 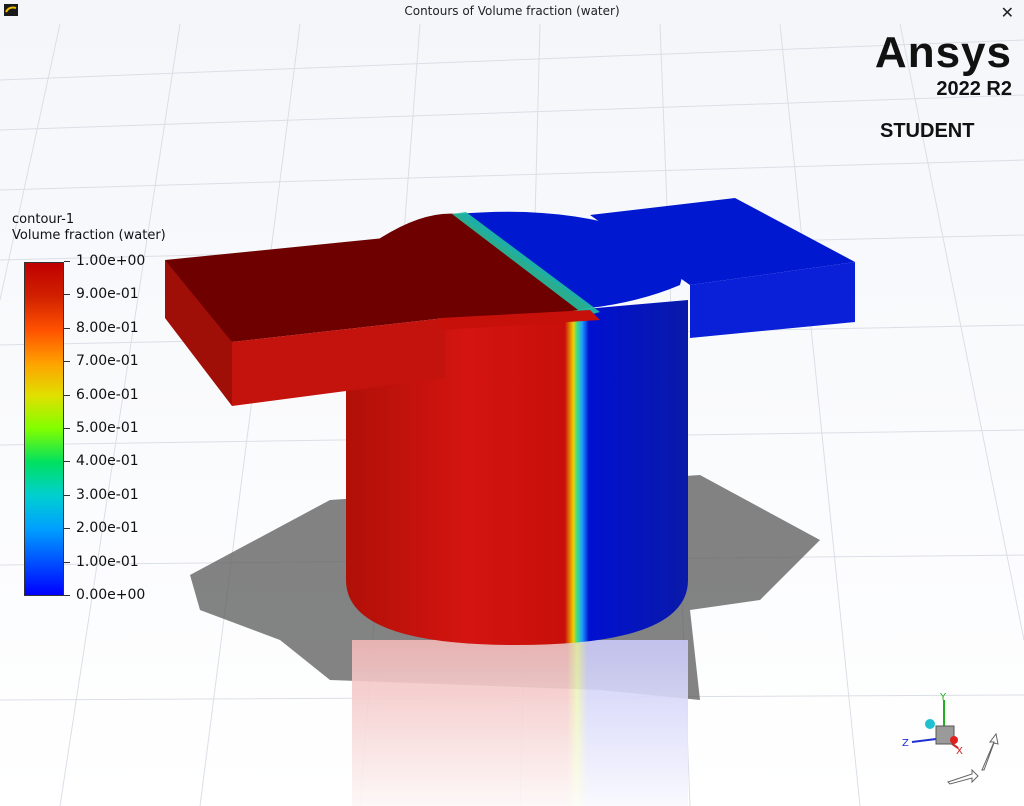 What do you see at coordinates (101, 361) in the screenshot?
I see `legend-tick-label: 7.00e-01` at bounding box center [101, 361].